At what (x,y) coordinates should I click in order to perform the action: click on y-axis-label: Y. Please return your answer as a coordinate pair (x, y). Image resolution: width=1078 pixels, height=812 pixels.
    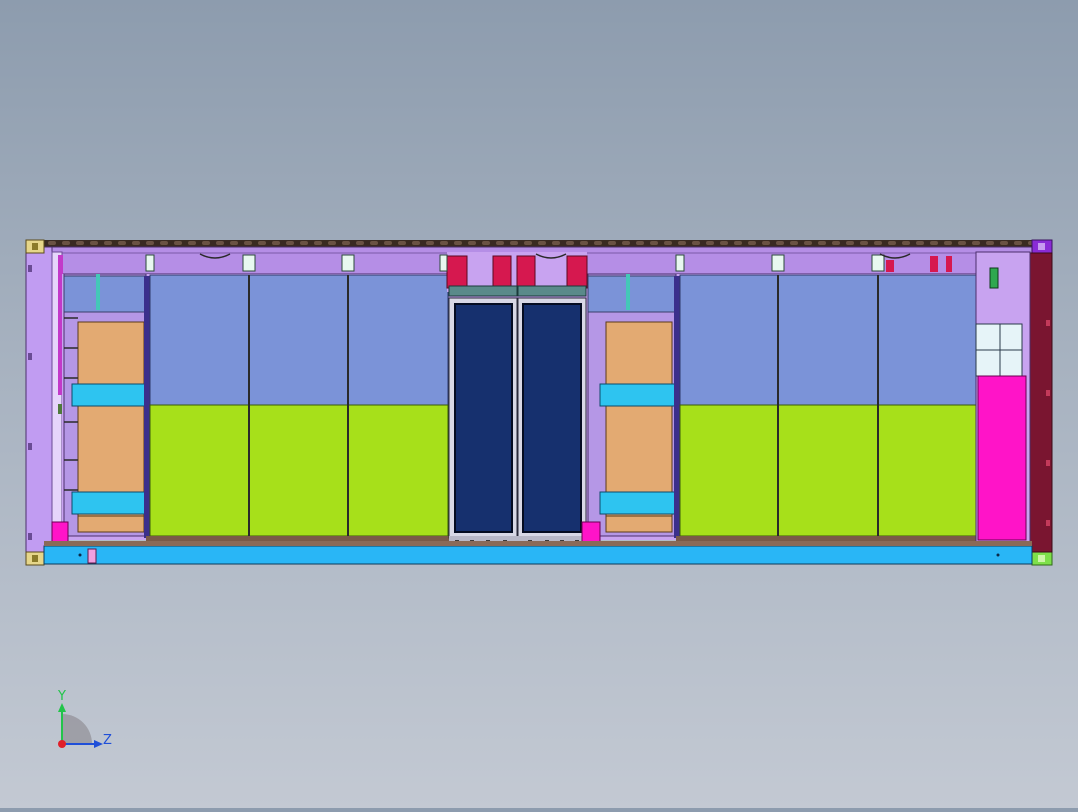
    Looking at the image, I should click on (61, 696).